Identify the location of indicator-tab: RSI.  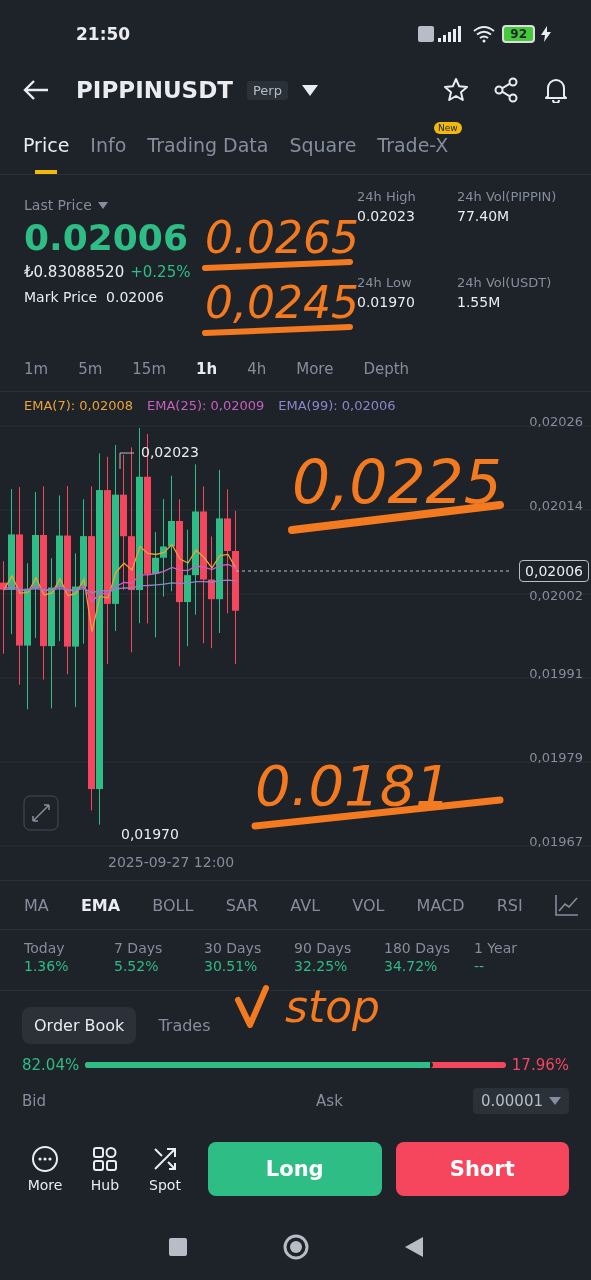
(509, 905).